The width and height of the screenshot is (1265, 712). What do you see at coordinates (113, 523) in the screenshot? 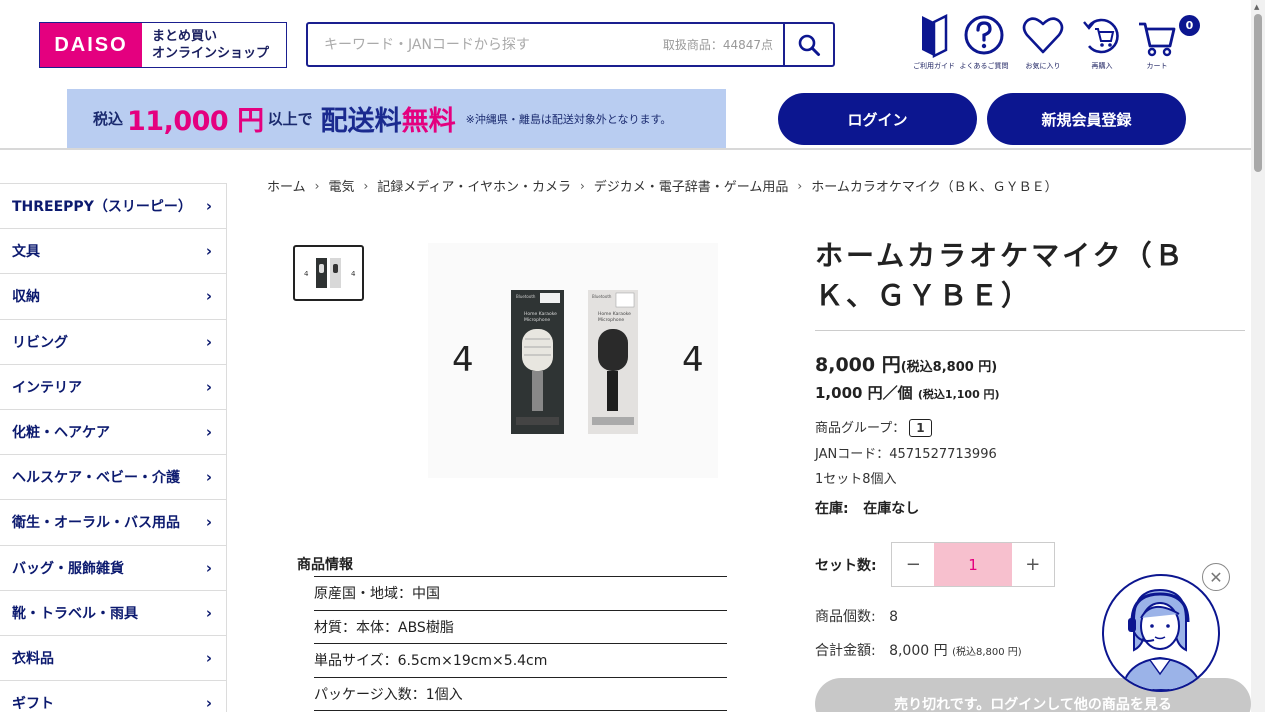
I see `sidebar-item-hygiene: 衛生・オーラル・バス用品 ›` at bounding box center [113, 523].